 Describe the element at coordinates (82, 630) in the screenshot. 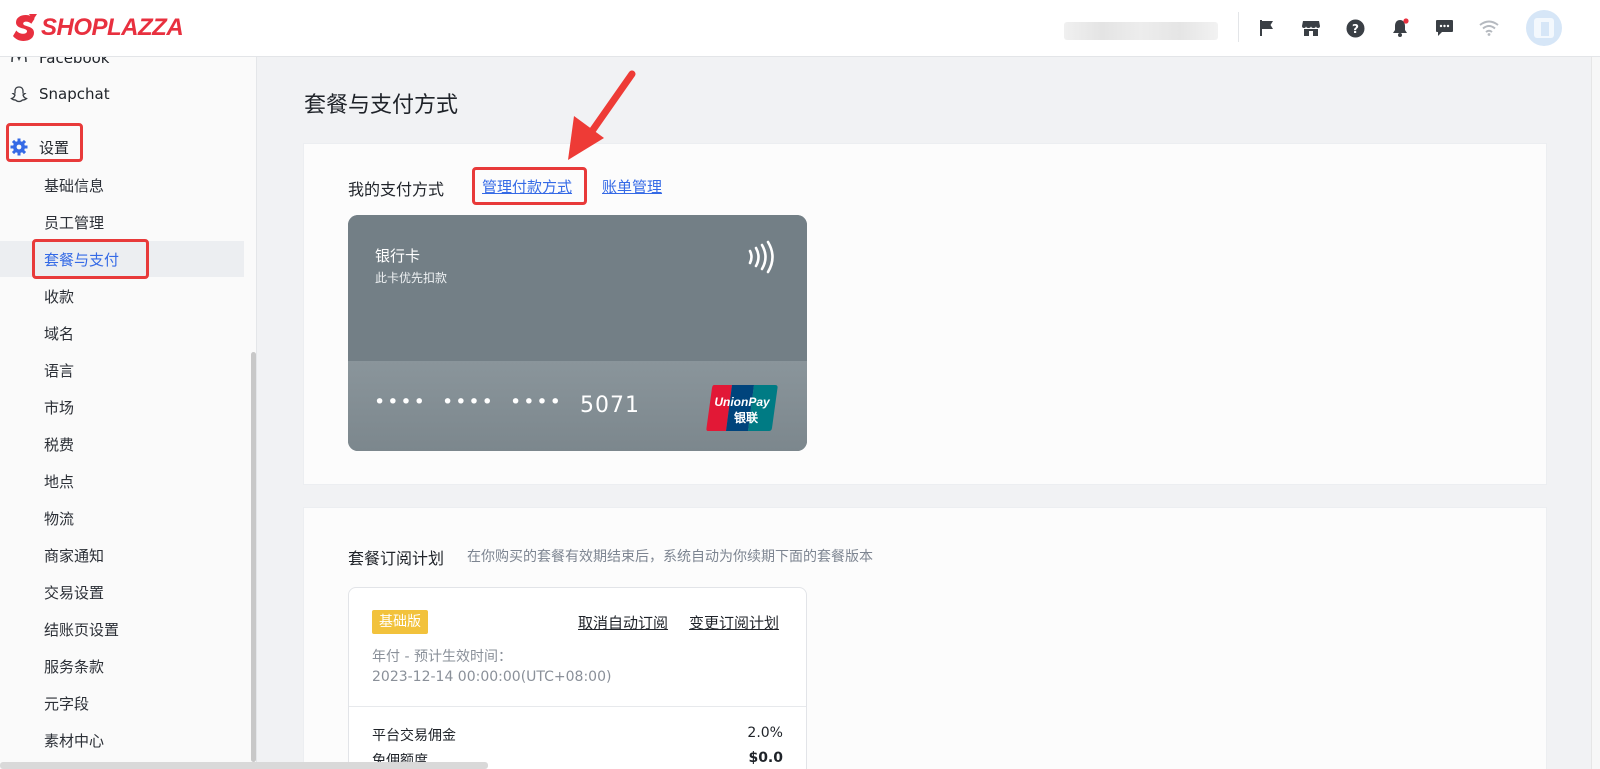

I see `sidebar-subitem-label: 结账页设置` at that location.